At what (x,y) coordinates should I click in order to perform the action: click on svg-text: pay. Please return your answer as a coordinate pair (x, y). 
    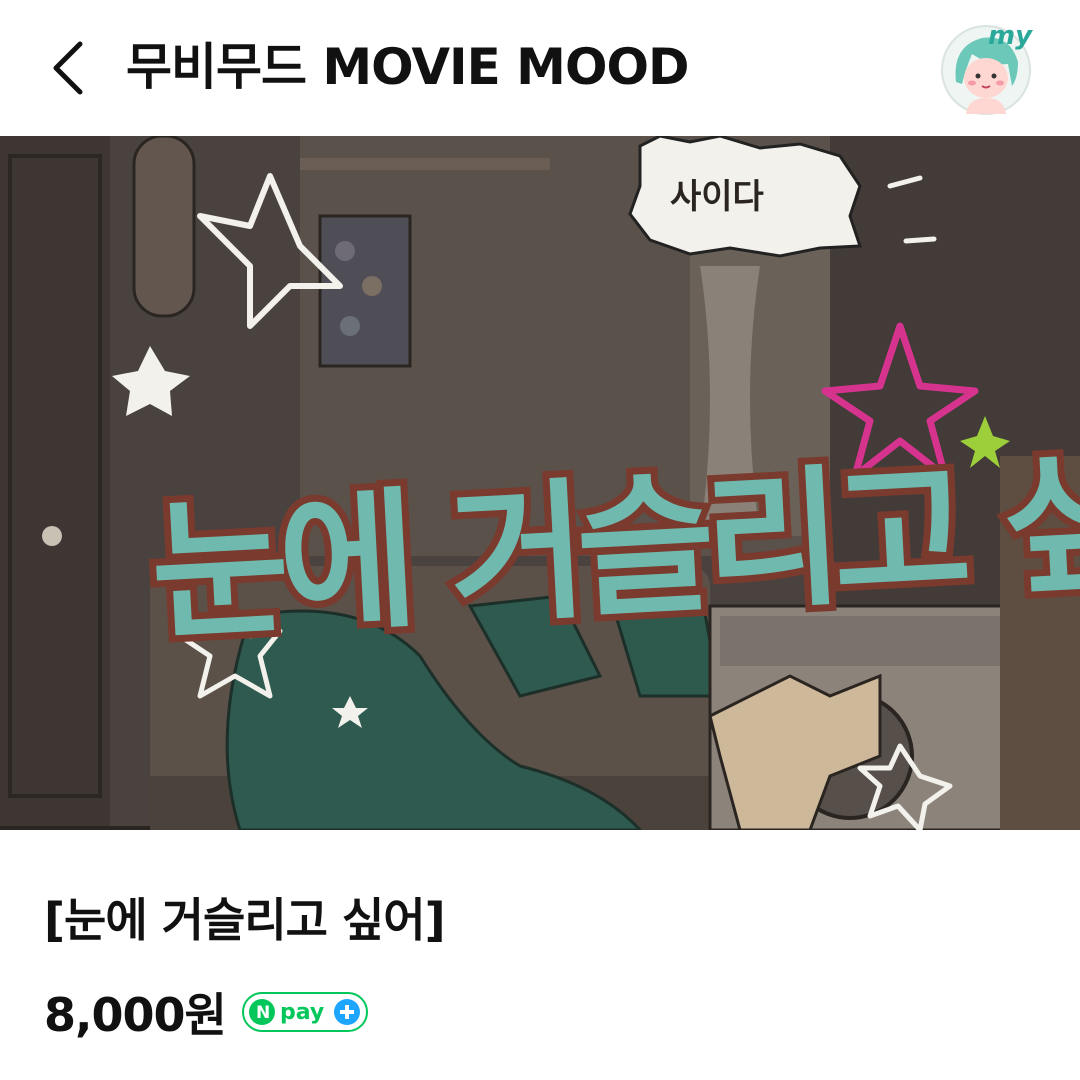
    Looking at the image, I should click on (302, 1012).